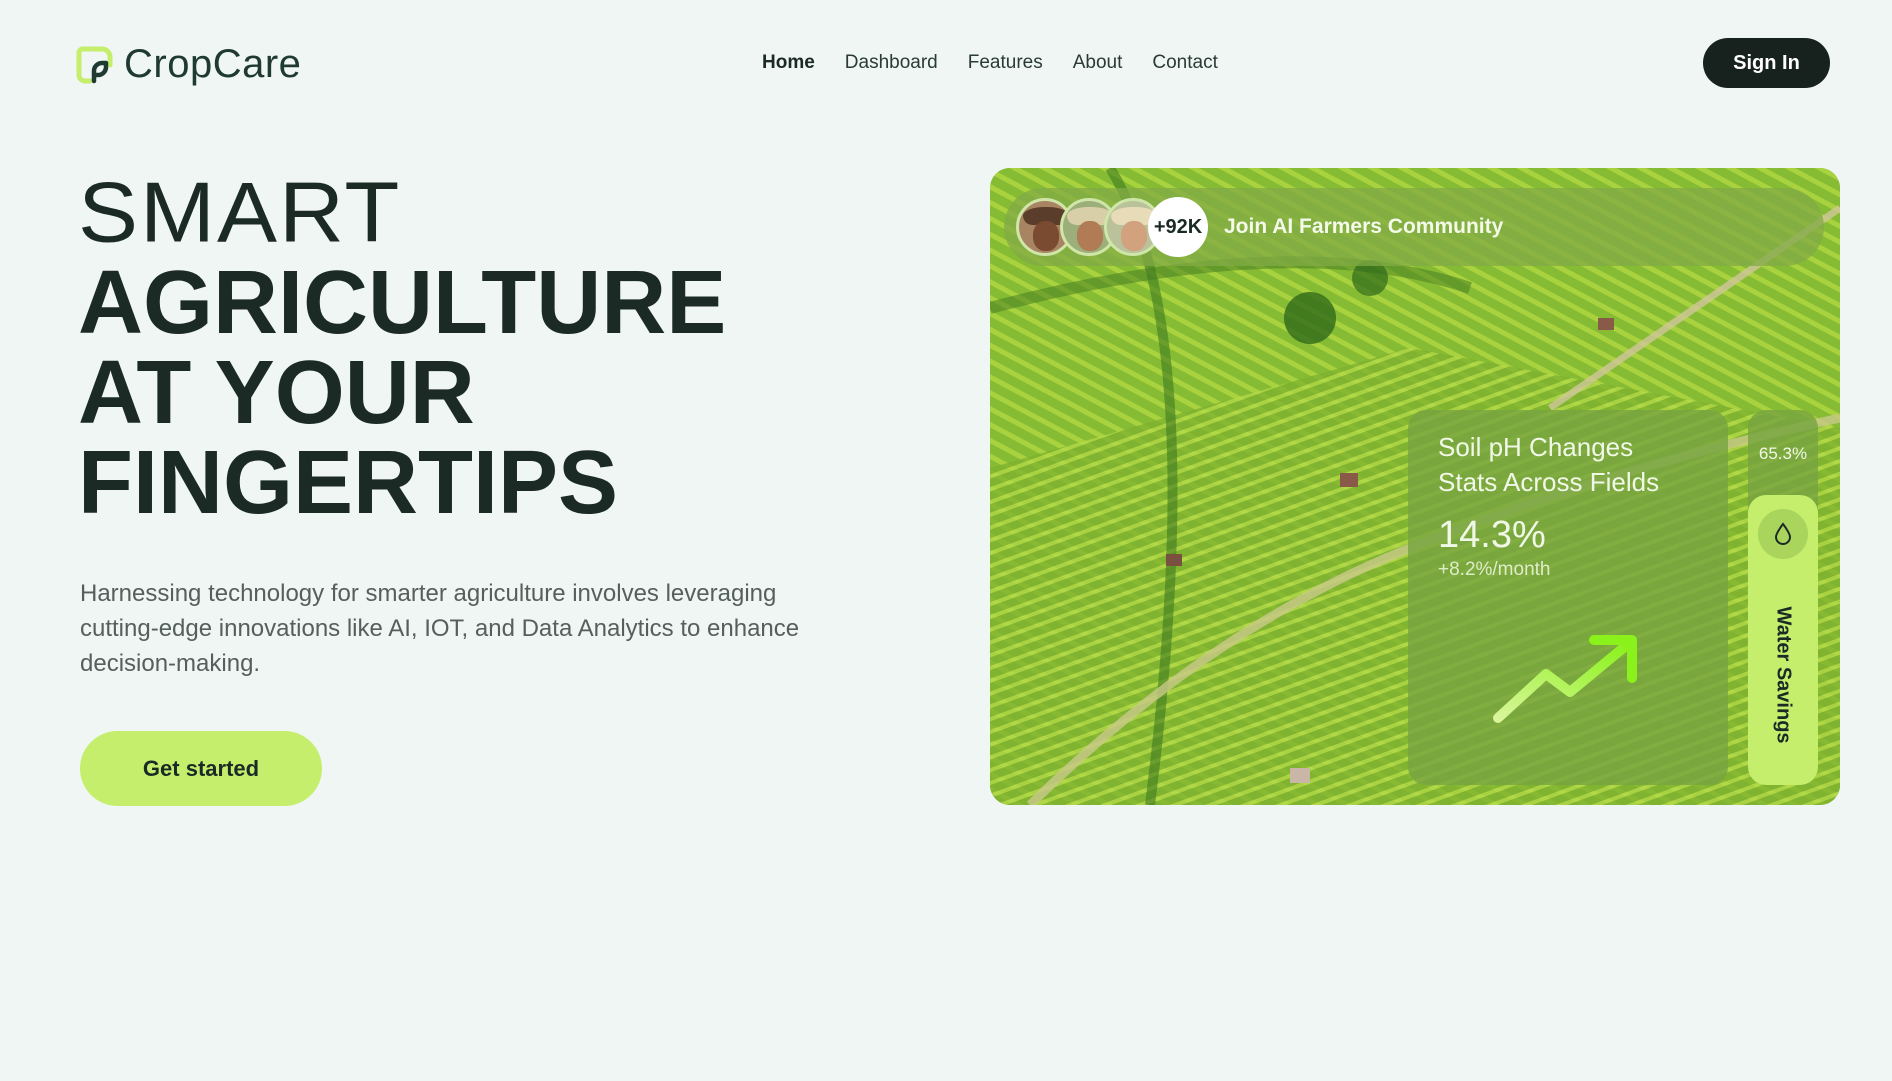  What do you see at coordinates (1184, 63) in the screenshot?
I see `nav-contact: Contact` at bounding box center [1184, 63].